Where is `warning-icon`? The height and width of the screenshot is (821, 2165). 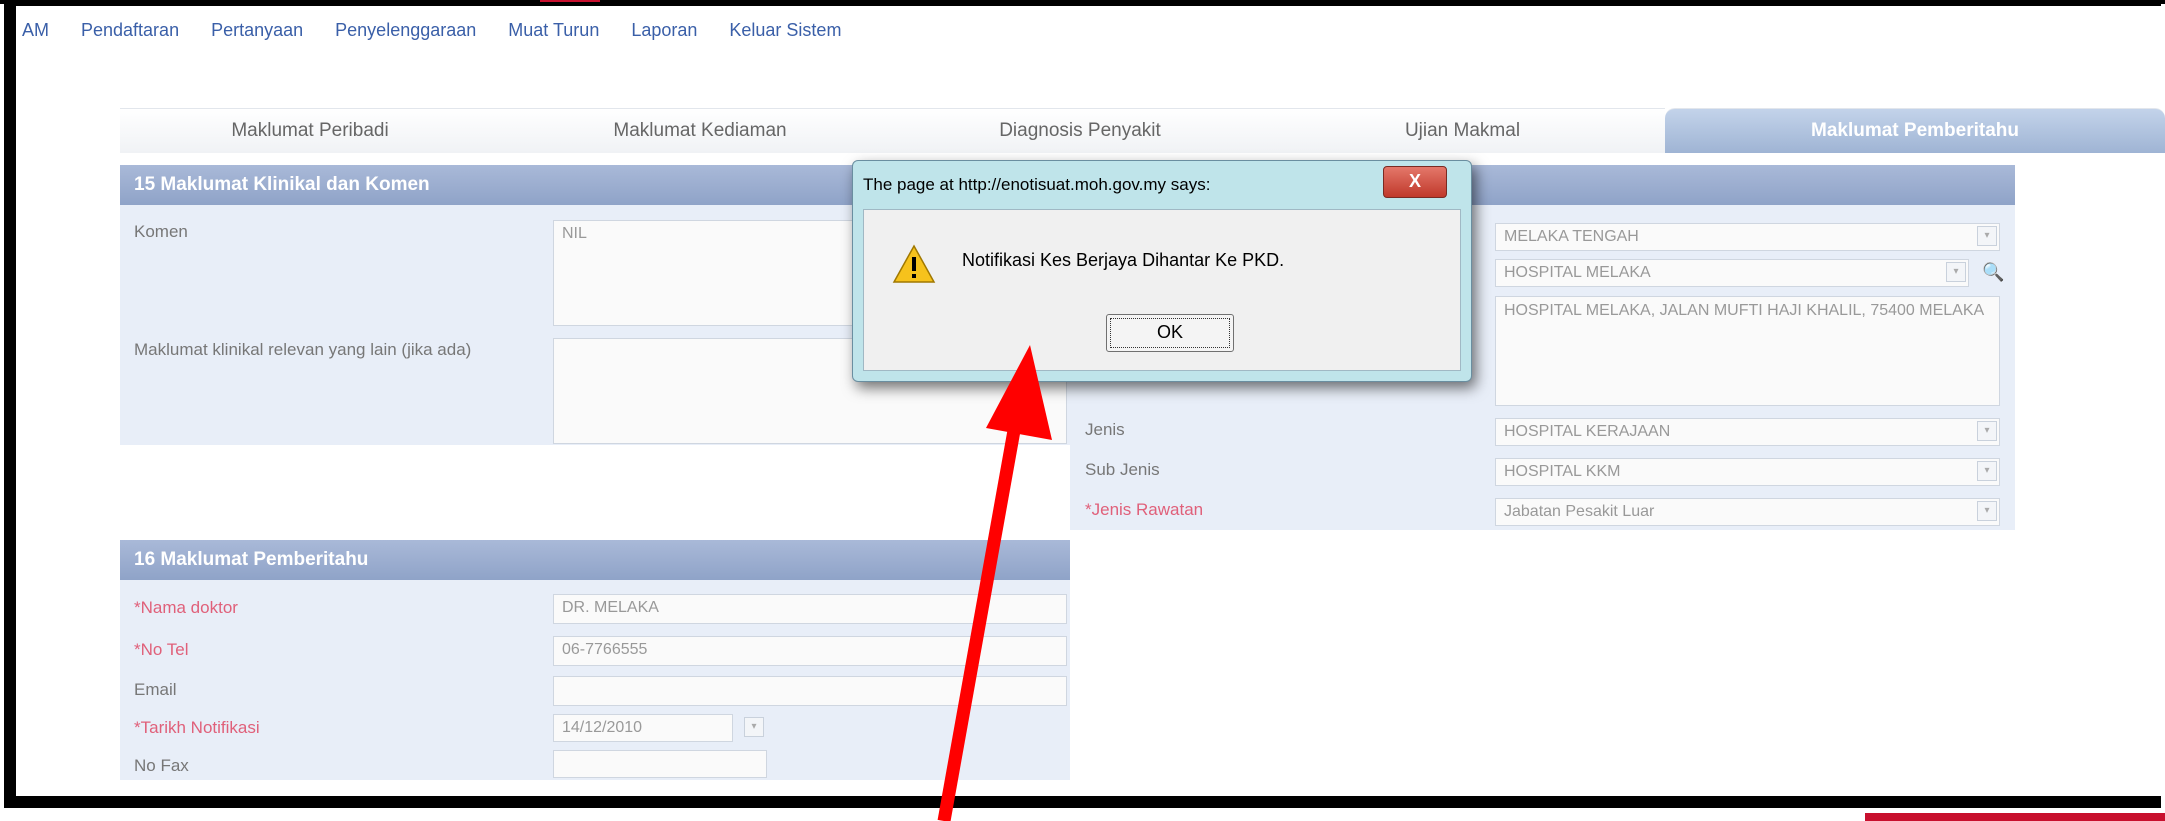
warning-icon is located at coordinates (914, 263).